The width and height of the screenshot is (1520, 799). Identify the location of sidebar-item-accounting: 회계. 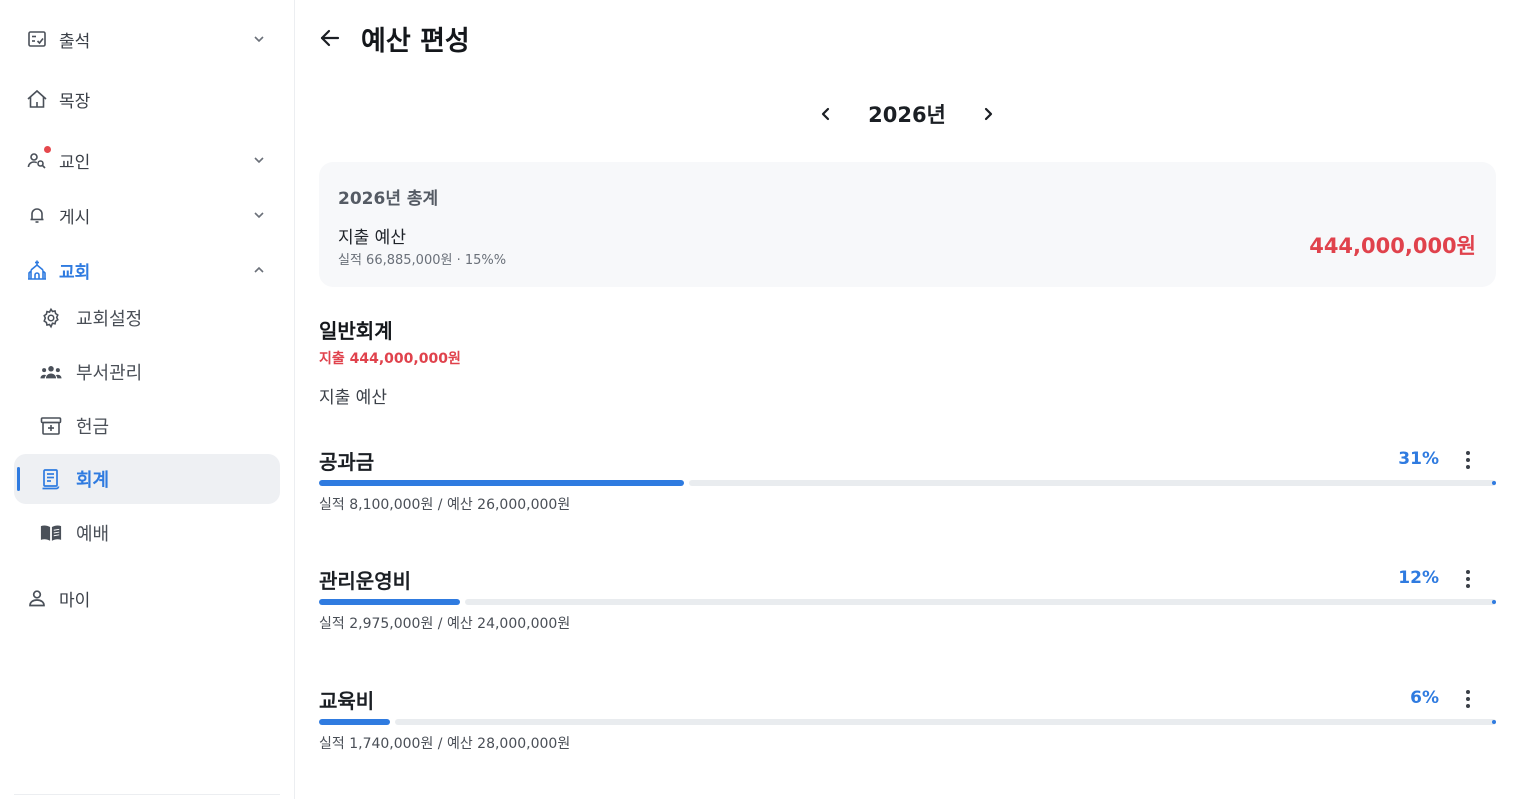
(147, 479).